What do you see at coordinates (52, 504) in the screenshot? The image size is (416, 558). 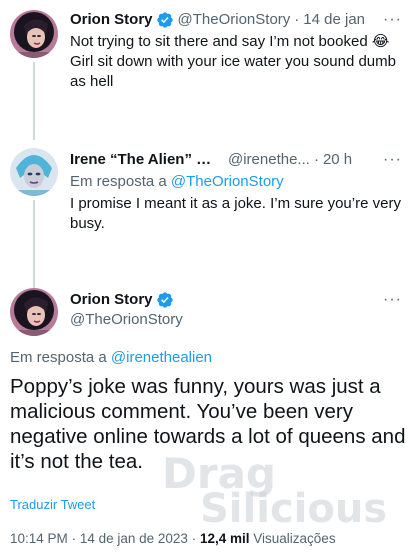 I see `translate-tweet-link: Traduzir Tweet` at bounding box center [52, 504].